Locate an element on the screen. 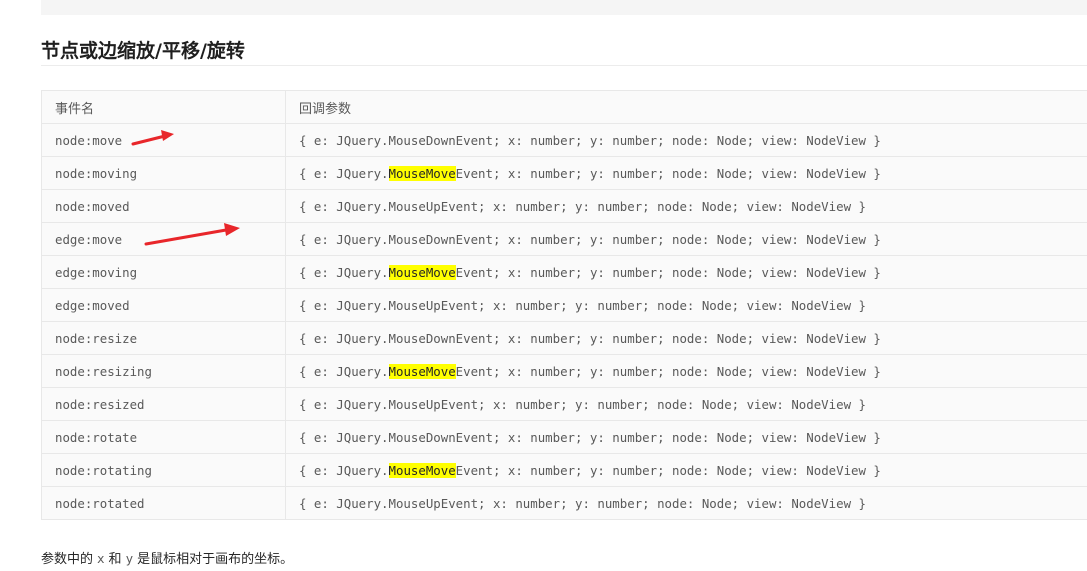 The image size is (1087, 571). header-event-name: 事件名 is located at coordinates (163, 107).